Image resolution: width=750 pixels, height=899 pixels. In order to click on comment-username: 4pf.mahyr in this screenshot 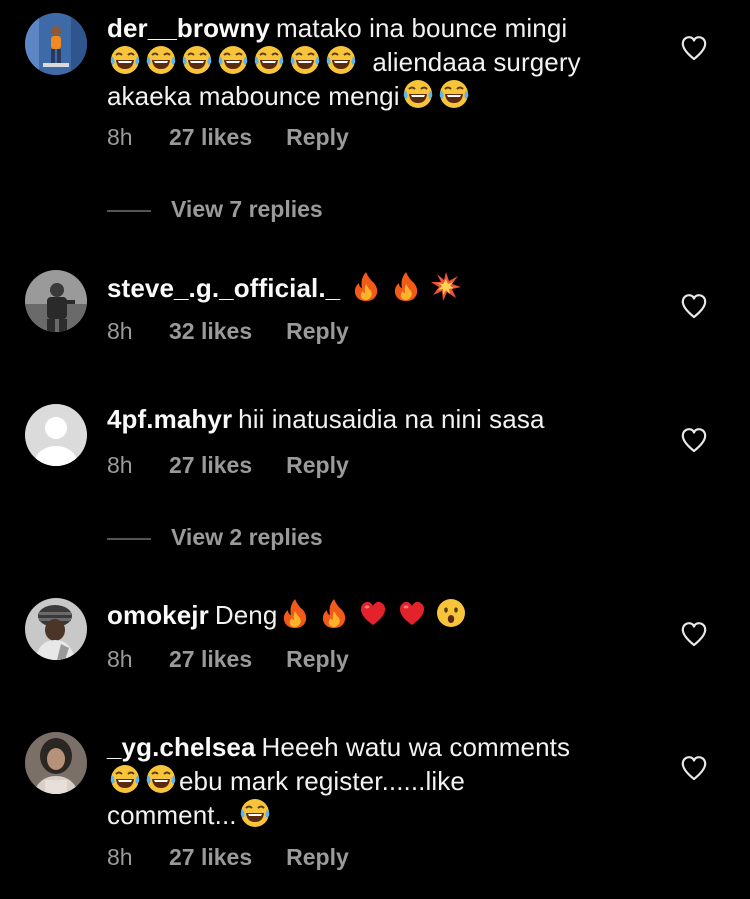, I will do `click(169, 419)`.